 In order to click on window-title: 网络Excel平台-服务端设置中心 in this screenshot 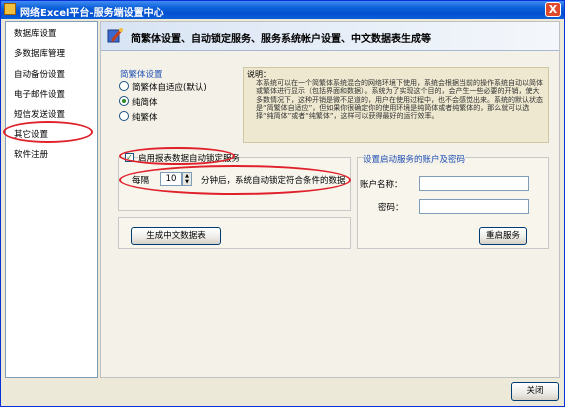, I will do `click(92, 13)`.